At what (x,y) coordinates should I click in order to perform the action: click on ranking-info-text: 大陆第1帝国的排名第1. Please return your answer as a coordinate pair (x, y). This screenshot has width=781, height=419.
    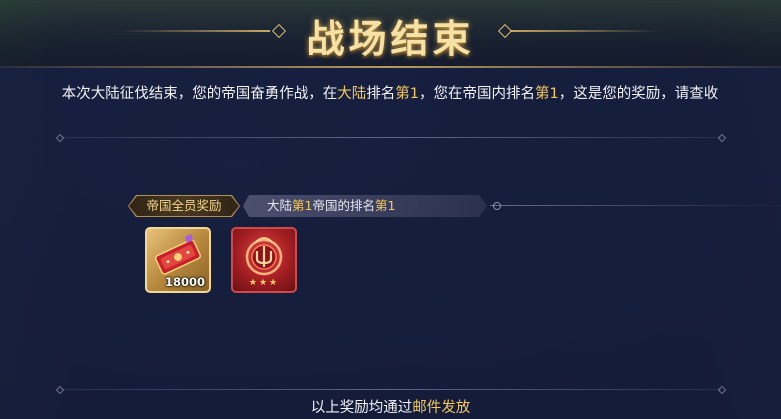
    Looking at the image, I should click on (331, 206).